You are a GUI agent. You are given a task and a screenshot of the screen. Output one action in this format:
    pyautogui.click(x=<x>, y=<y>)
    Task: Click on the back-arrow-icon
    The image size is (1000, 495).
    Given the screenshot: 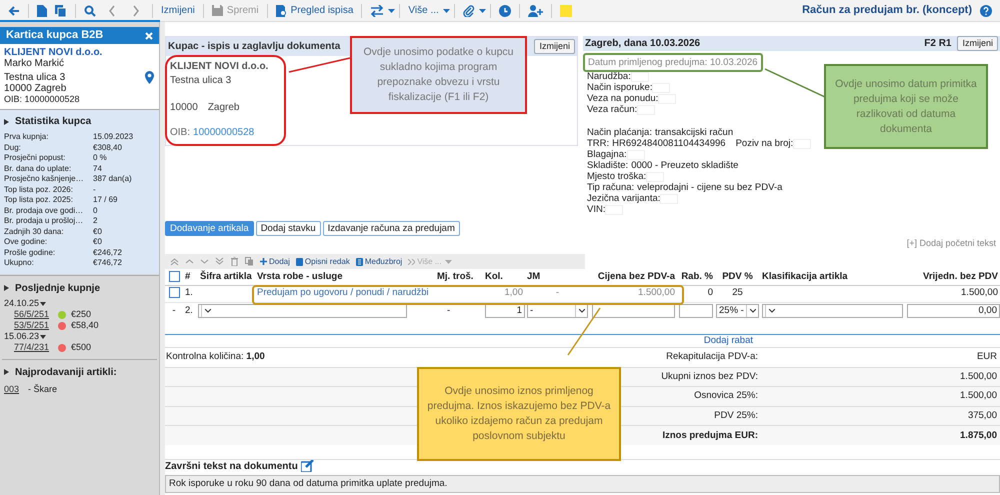 What is the action you would take?
    pyautogui.click(x=14, y=10)
    